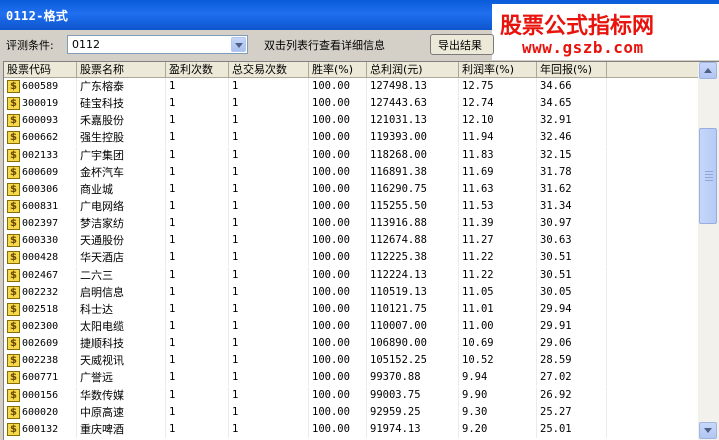 Image resolution: width=719 pixels, height=440 pixels. I want to click on table-row: $600831 广电网络 1 1 100.00 115255.50 11.53 31.34, so click(351, 206).